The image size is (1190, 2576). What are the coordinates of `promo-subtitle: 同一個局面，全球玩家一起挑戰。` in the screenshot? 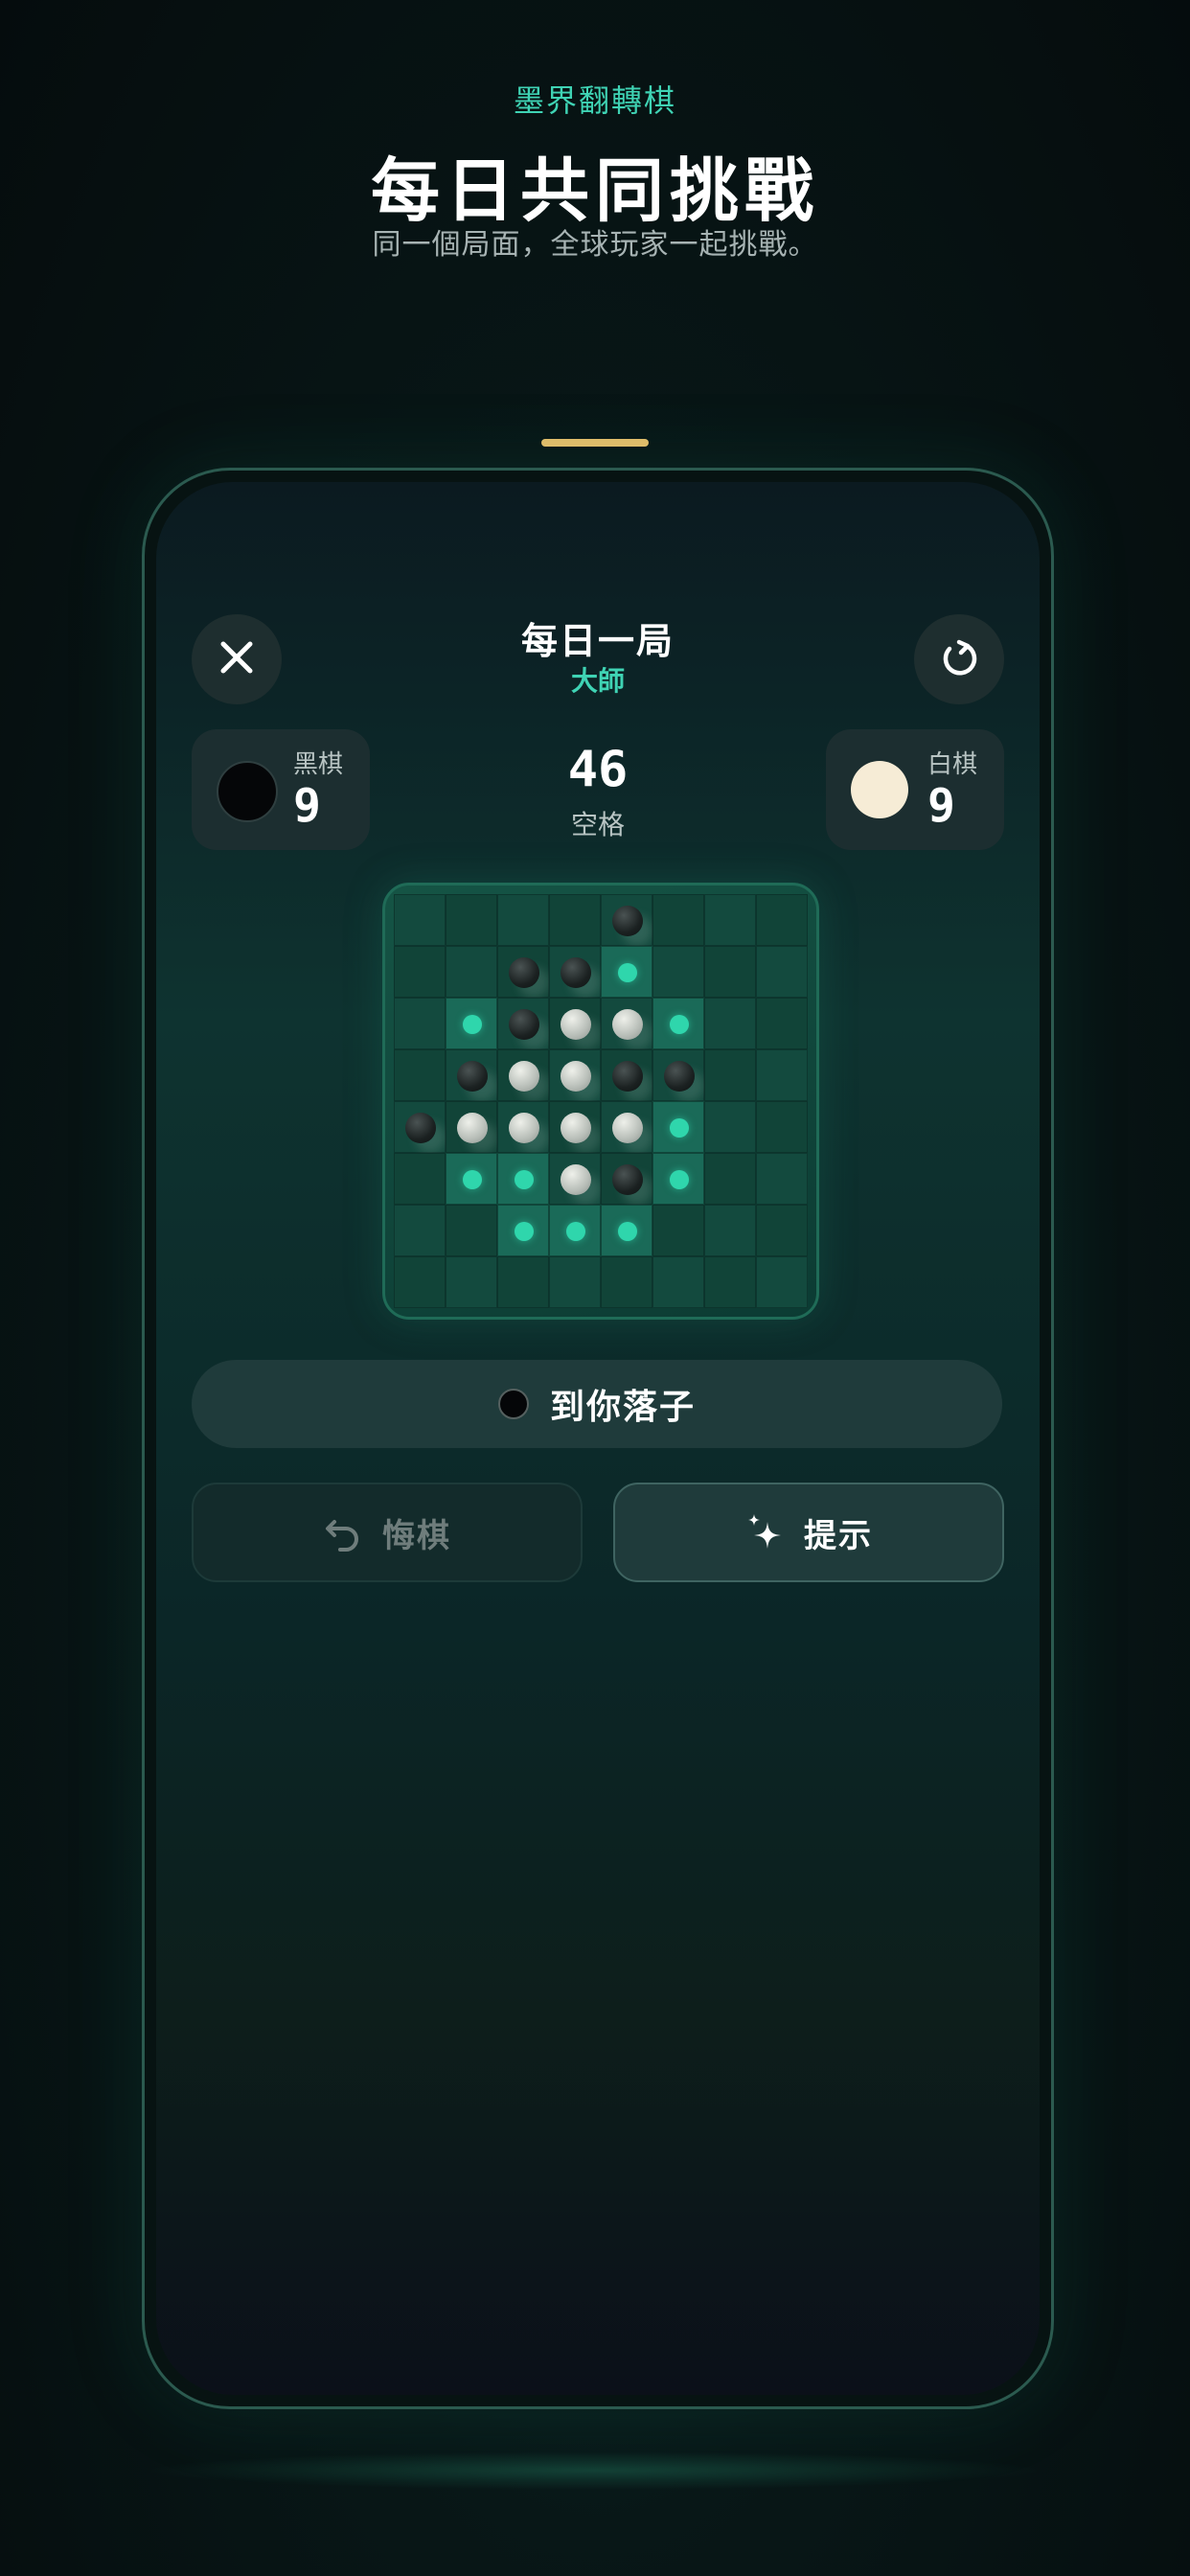 It's located at (595, 245).